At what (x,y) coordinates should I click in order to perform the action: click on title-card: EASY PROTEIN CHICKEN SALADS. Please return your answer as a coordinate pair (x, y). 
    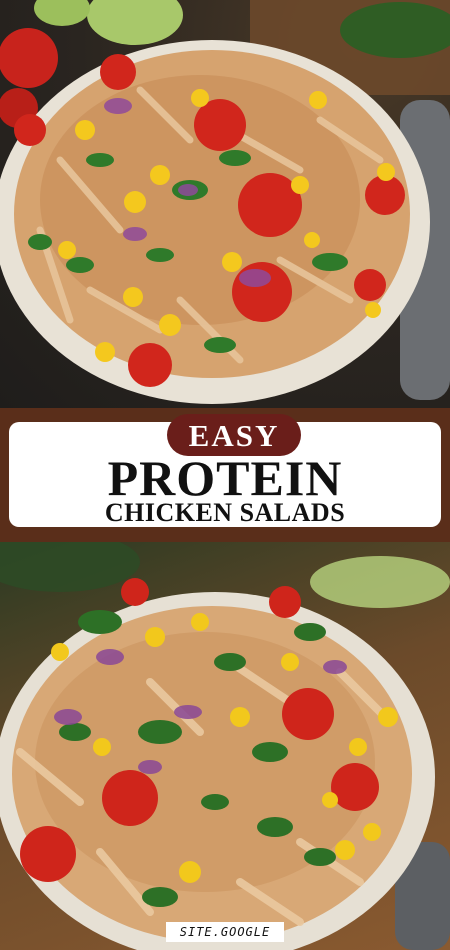
    Looking at the image, I should click on (225, 470).